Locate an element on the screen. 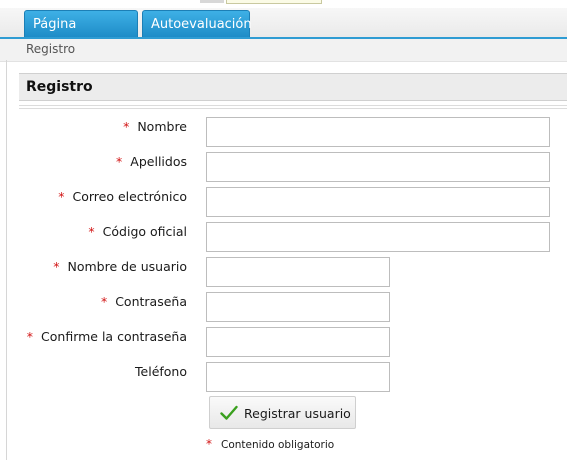 This screenshot has width=567, height=460. row-telefono: Teléfono is located at coordinates (283, 377).